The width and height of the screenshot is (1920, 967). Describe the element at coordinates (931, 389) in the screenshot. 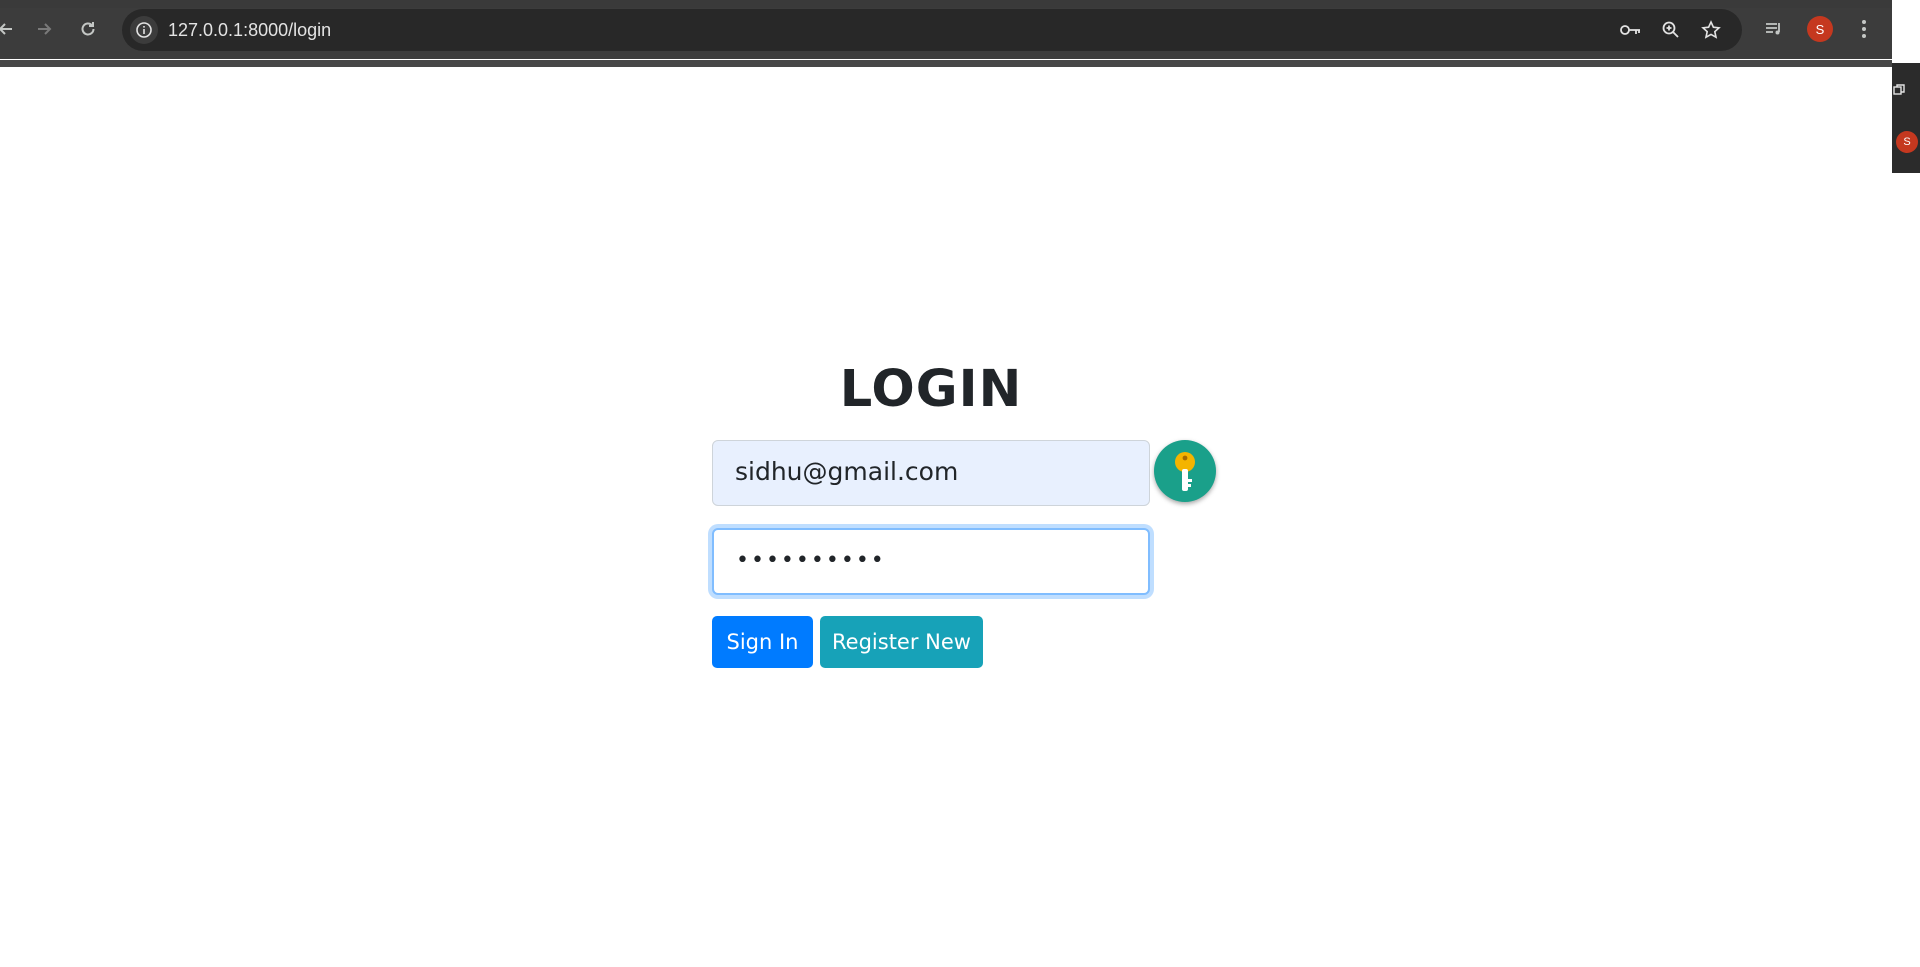

I see `page-title: LOGIN` at that location.